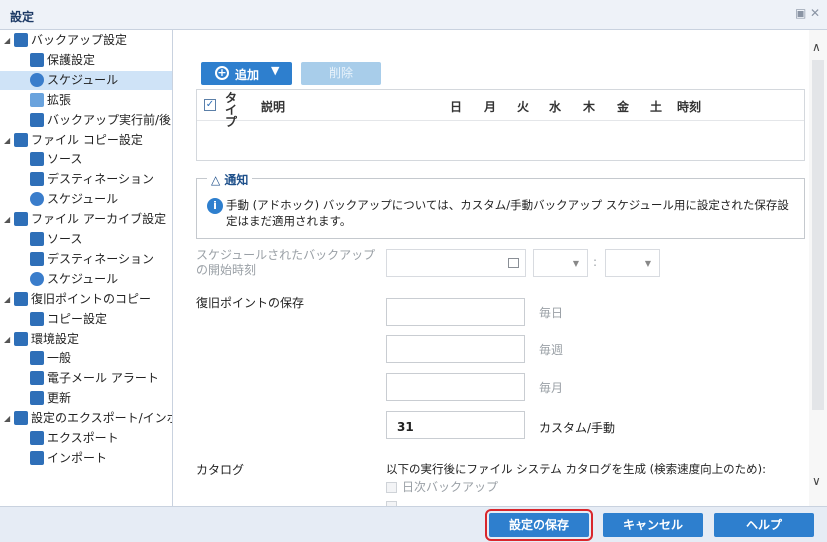 The width and height of the screenshot is (827, 542). Describe the element at coordinates (800, 13) in the screenshot. I see `restore-icon: ▣` at that location.